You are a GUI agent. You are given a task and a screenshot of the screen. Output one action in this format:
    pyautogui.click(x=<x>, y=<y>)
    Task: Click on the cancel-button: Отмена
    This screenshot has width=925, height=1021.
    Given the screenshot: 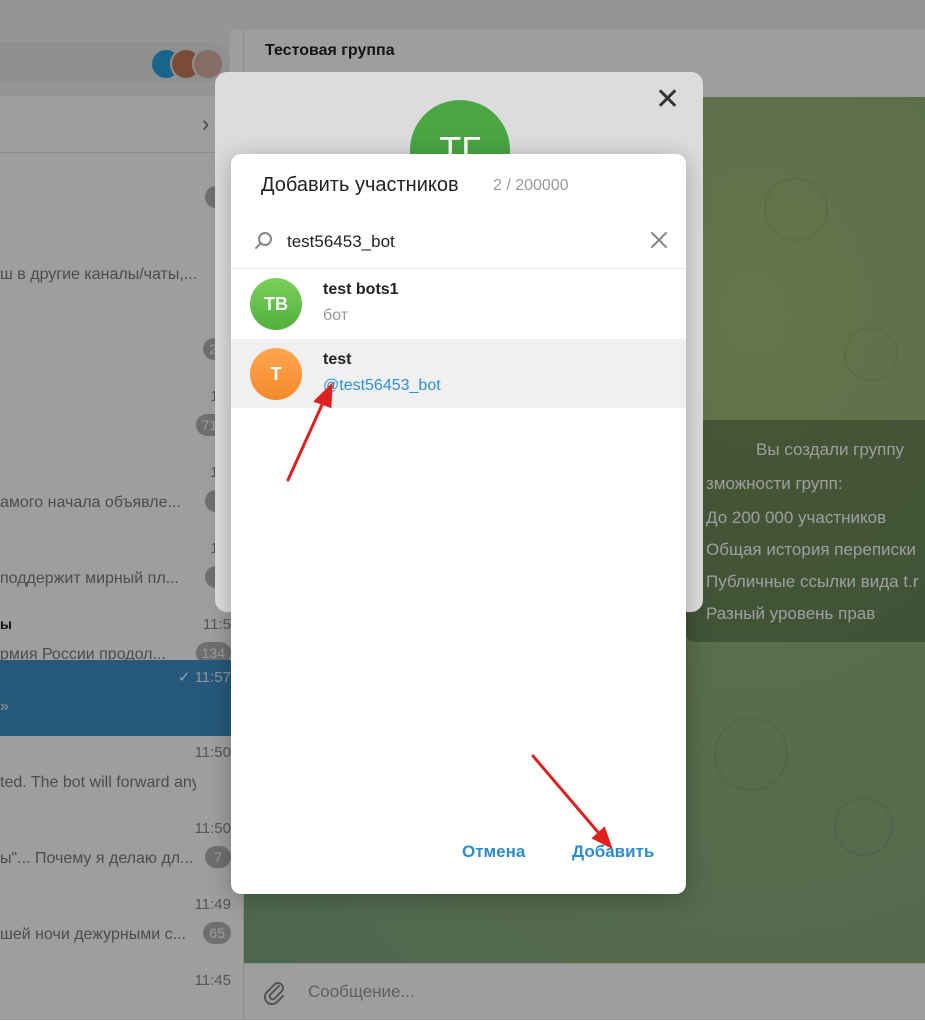 What is the action you would take?
    pyautogui.click(x=493, y=852)
    